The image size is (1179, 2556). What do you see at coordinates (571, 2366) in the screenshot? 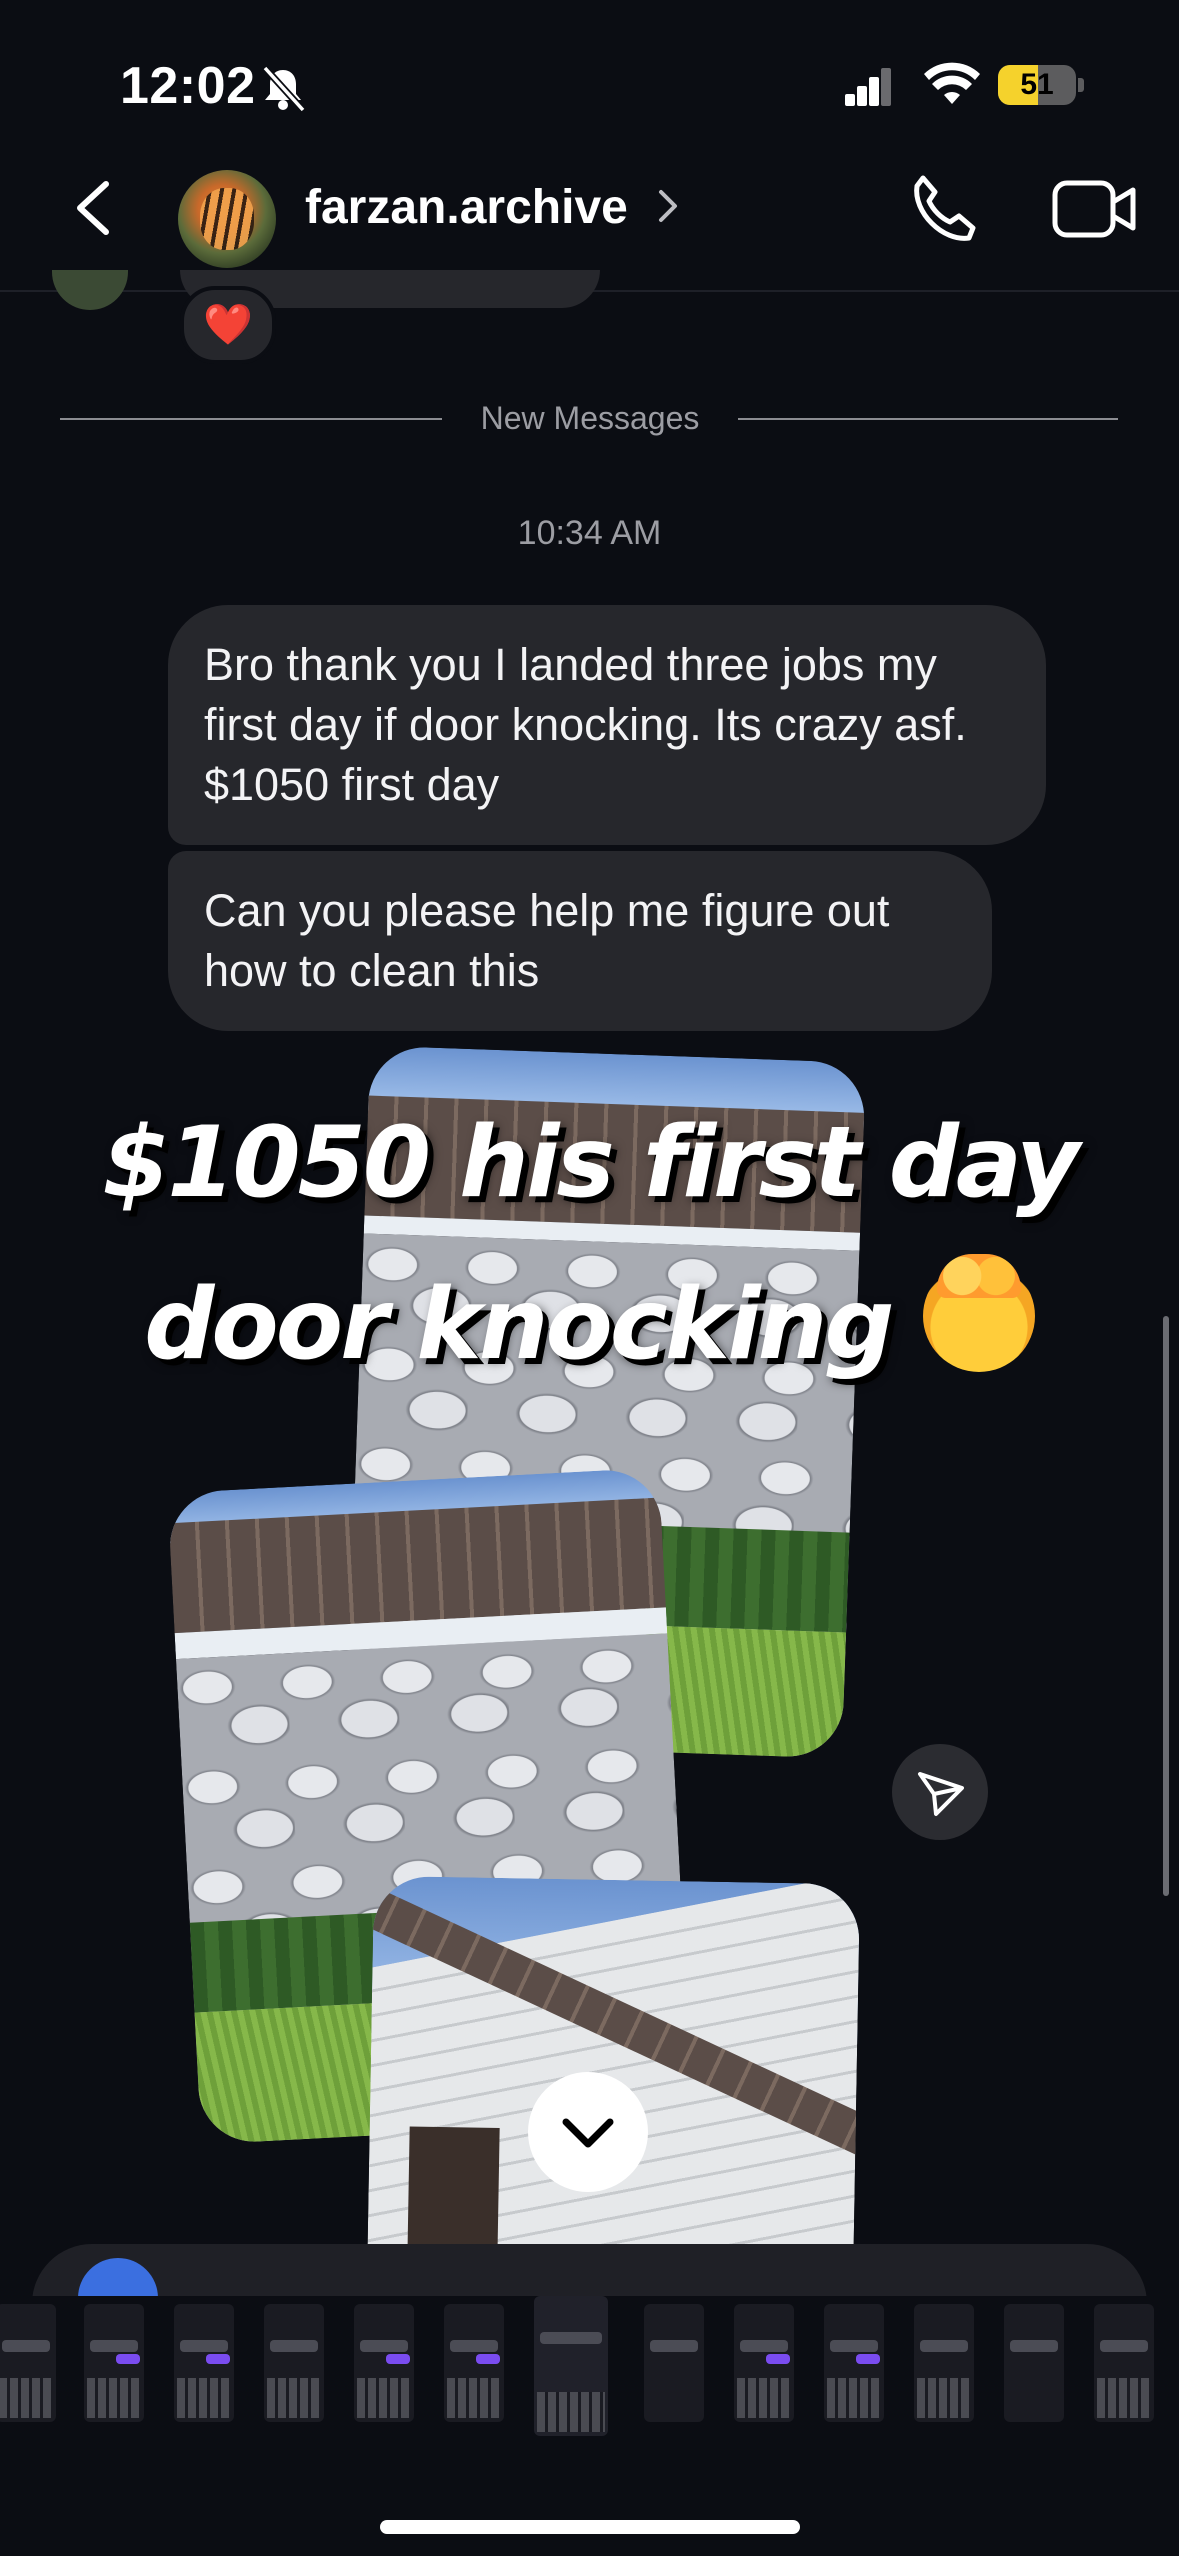
I see `thumbnail-active` at bounding box center [571, 2366].